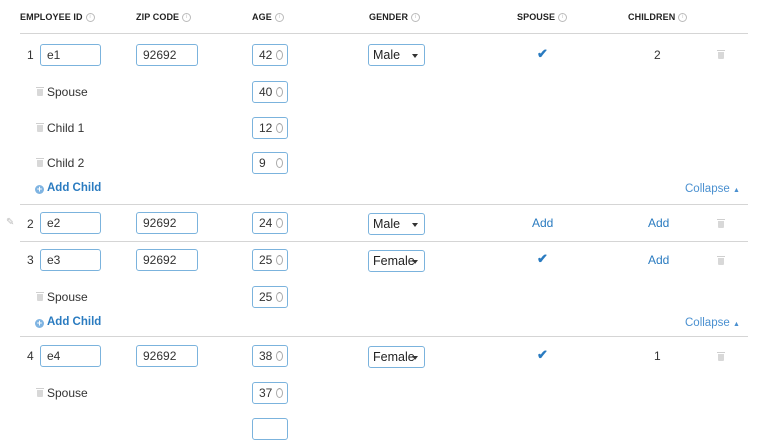 This screenshot has width=768, height=440. Describe the element at coordinates (270, 429) in the screenshot. I see `child-age-input` at that location.